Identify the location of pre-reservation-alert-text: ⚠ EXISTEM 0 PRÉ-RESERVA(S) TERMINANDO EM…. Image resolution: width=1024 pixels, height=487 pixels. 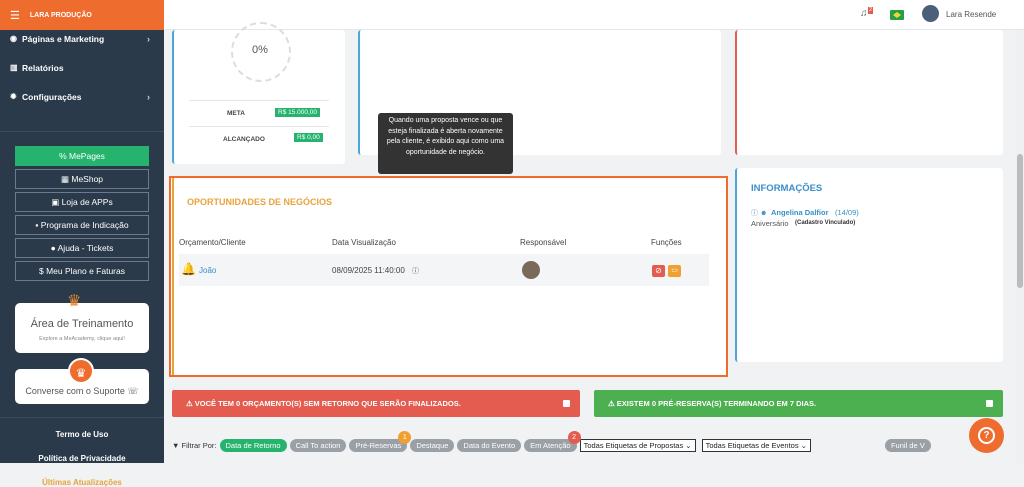
(712, 403).